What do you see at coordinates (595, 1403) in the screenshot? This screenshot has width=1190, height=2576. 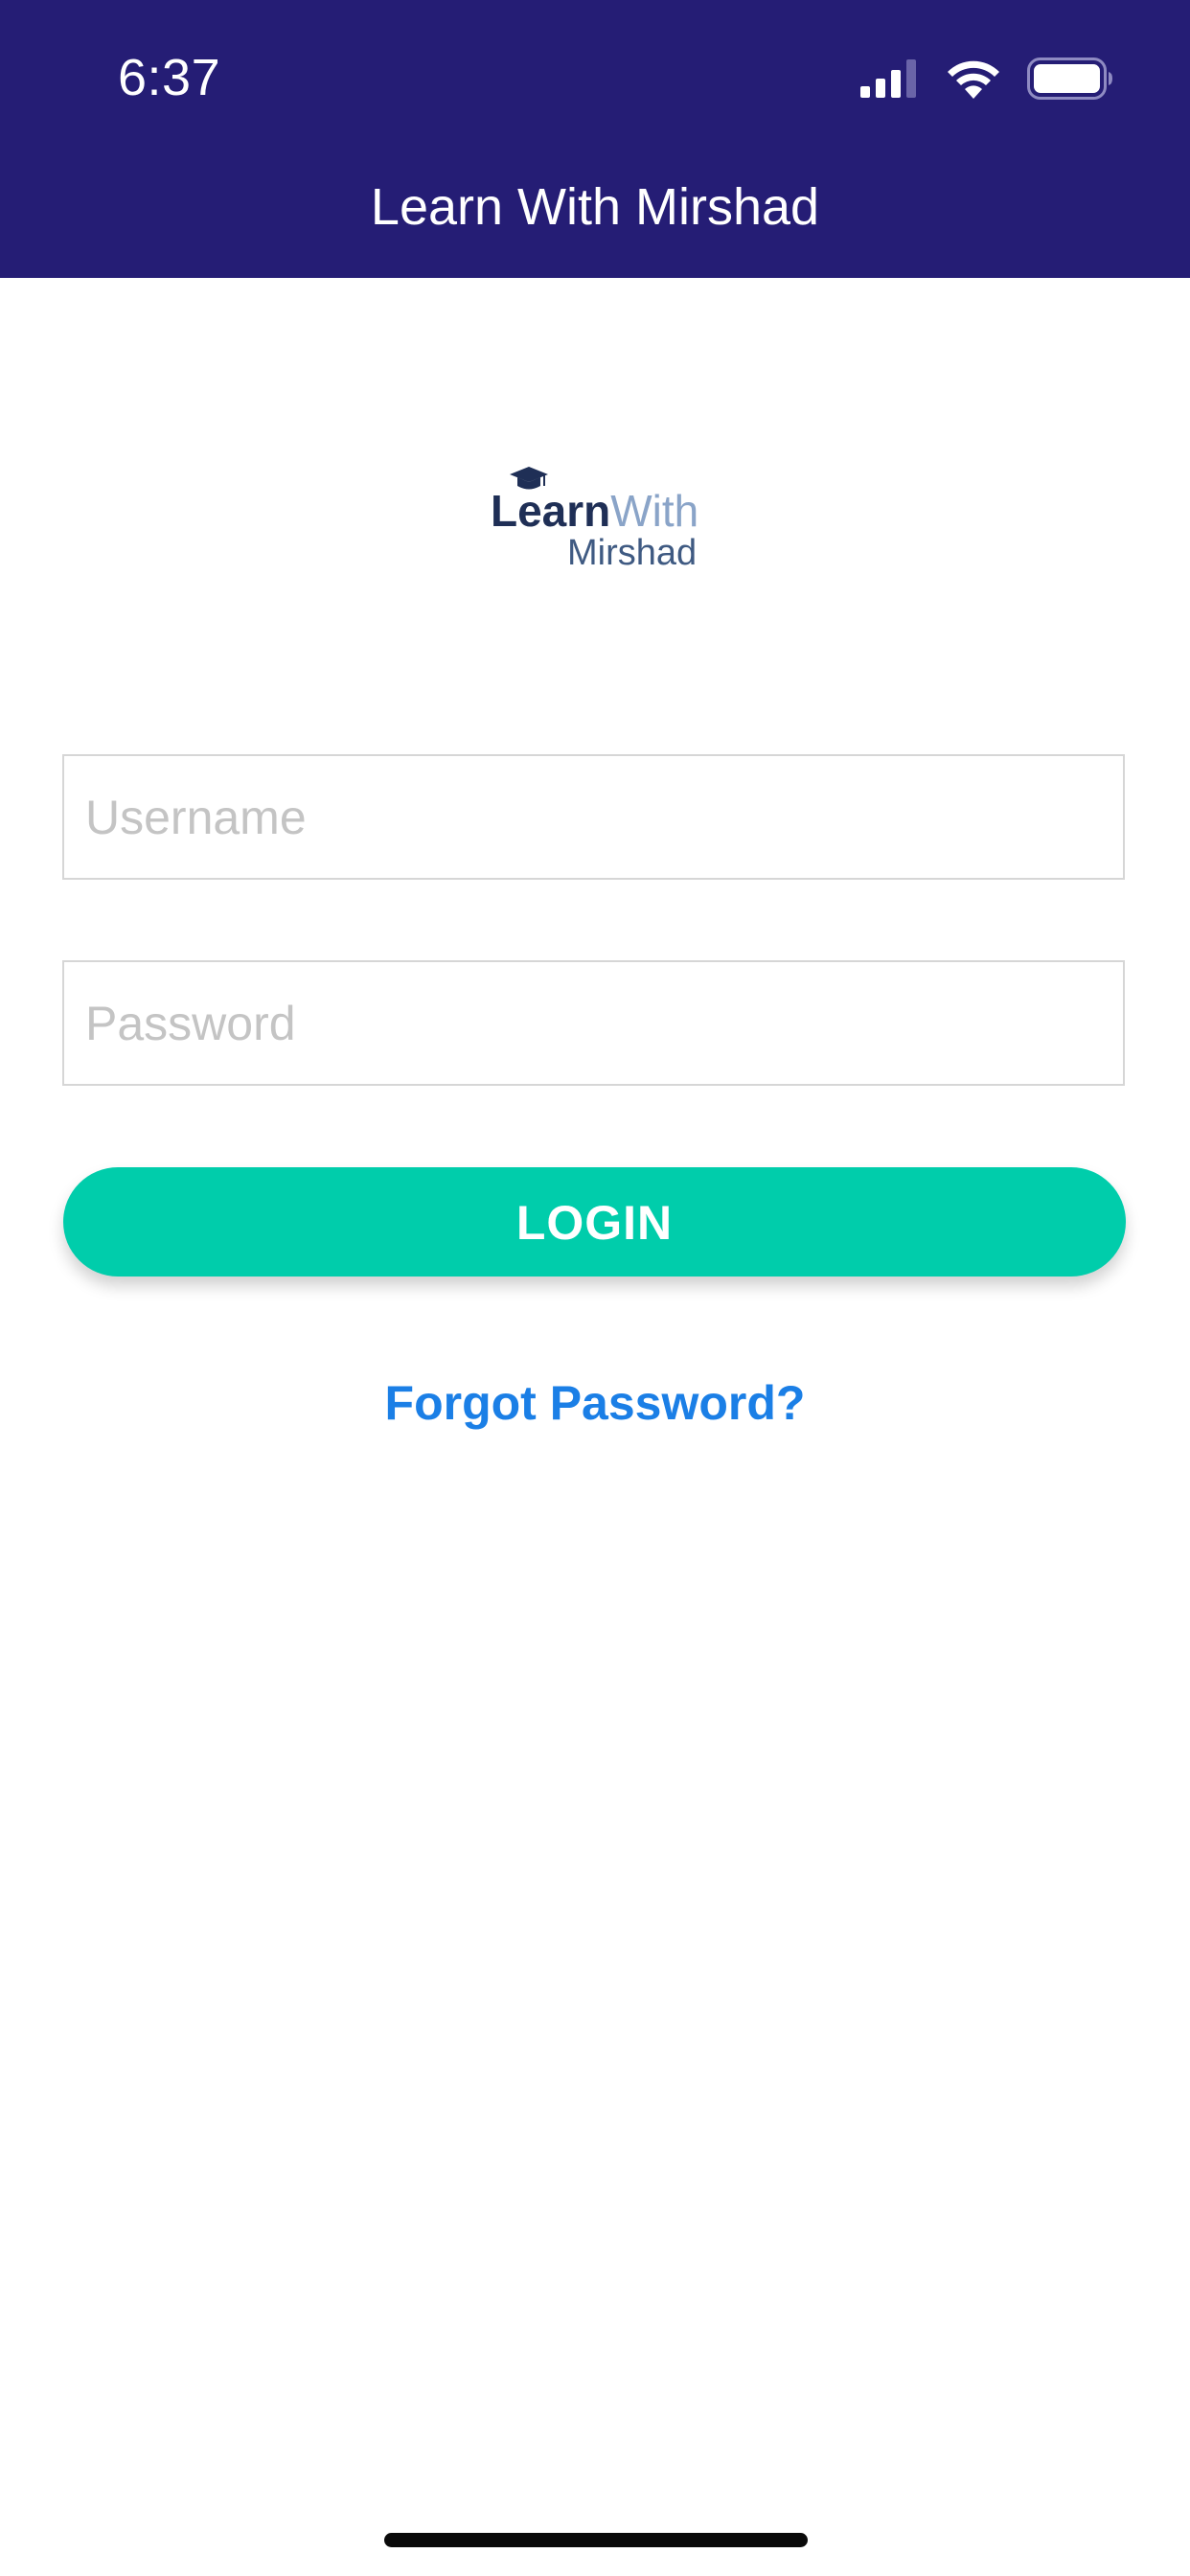 I see `forgot-password-link: Forgot Password?` at bounding box center [595, 1403].